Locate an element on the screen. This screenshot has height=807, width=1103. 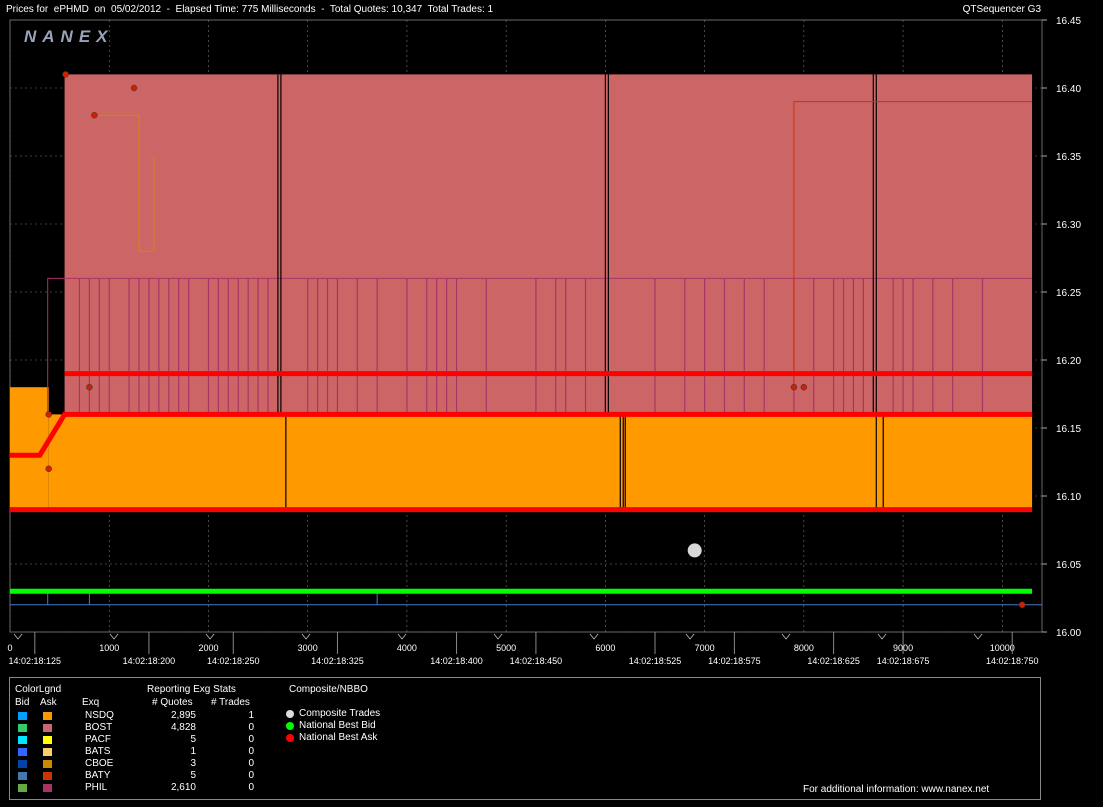
y-tick-label: 16.45 is located at coordinates (1068, 21).